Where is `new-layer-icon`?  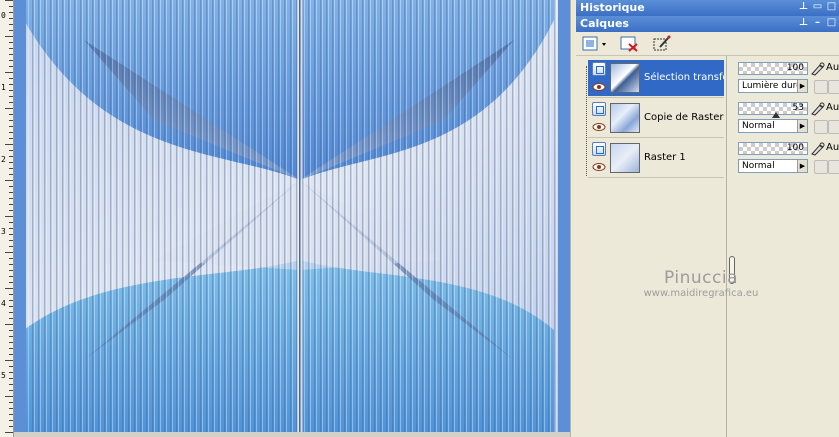 new-layer-icon is located at coordinates (596, 44).